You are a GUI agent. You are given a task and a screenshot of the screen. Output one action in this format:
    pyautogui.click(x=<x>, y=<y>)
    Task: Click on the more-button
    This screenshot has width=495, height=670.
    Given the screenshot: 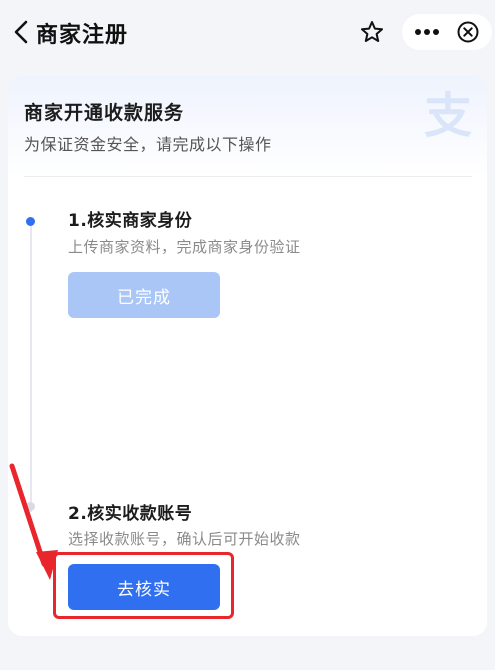 What is the action you would take?
    pyautogui.click(x=427, y=32)
    